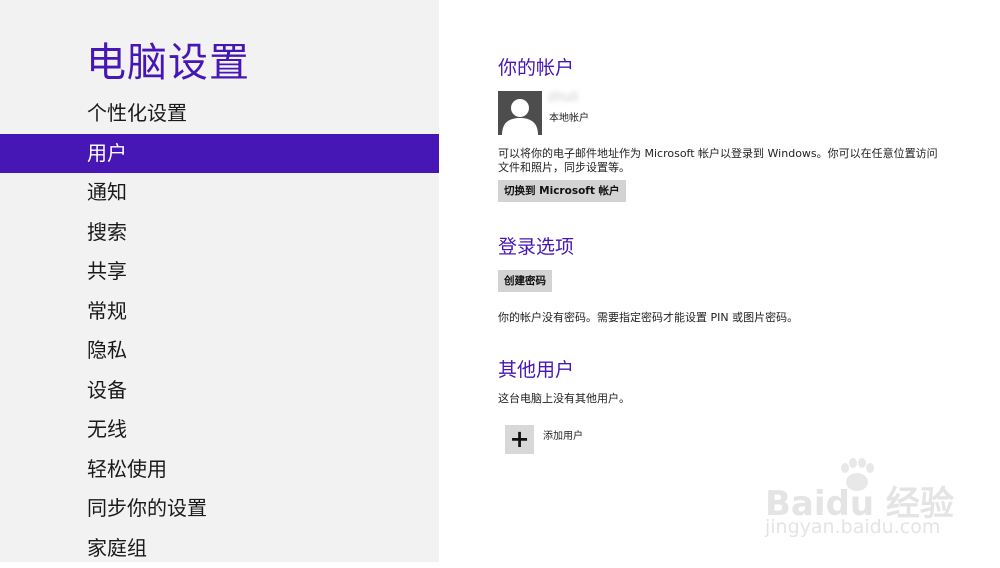 The width and height of the screenshot is (1000, 568). Describe the element at coordinates (219, 272) in the screenshot. I see `nav-item-share: 共享` at that location.